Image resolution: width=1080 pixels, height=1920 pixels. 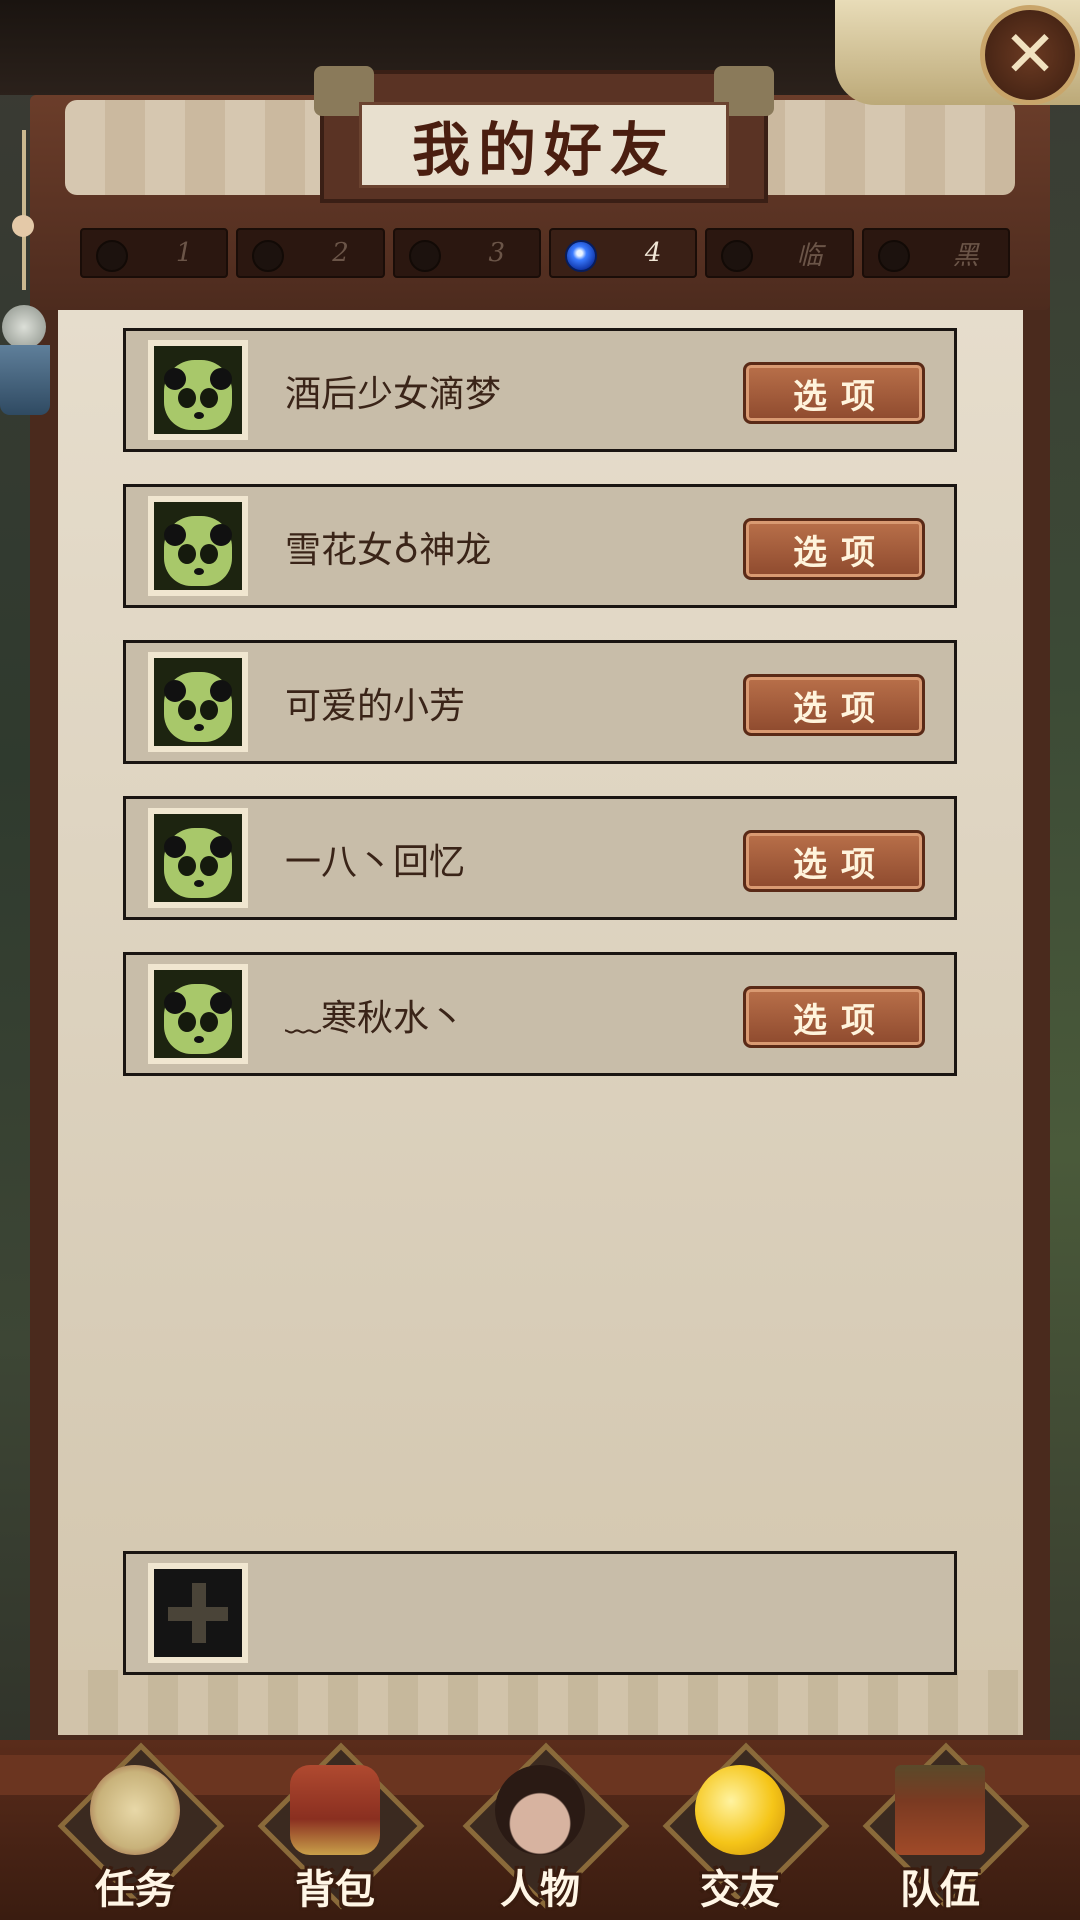 I want to click on friend-name: 酒后少女滴梦, so click(x=393, y=394).